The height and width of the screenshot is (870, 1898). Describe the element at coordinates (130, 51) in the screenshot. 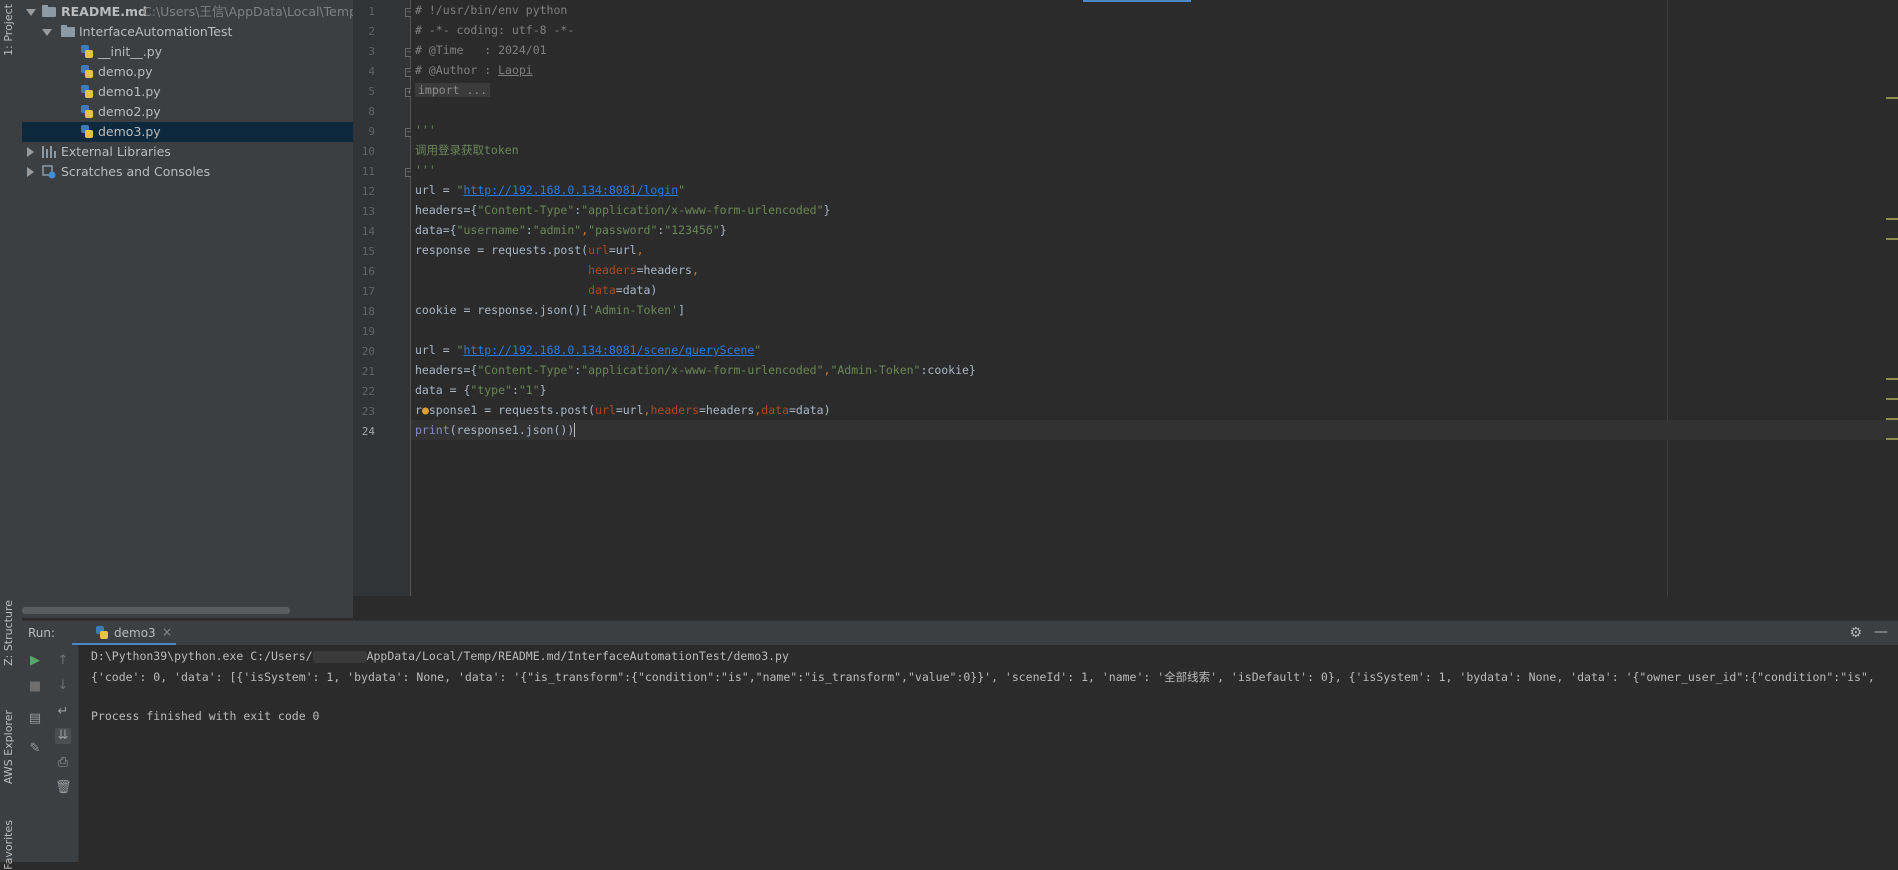

I see `file-name: __init__.py` at that location.